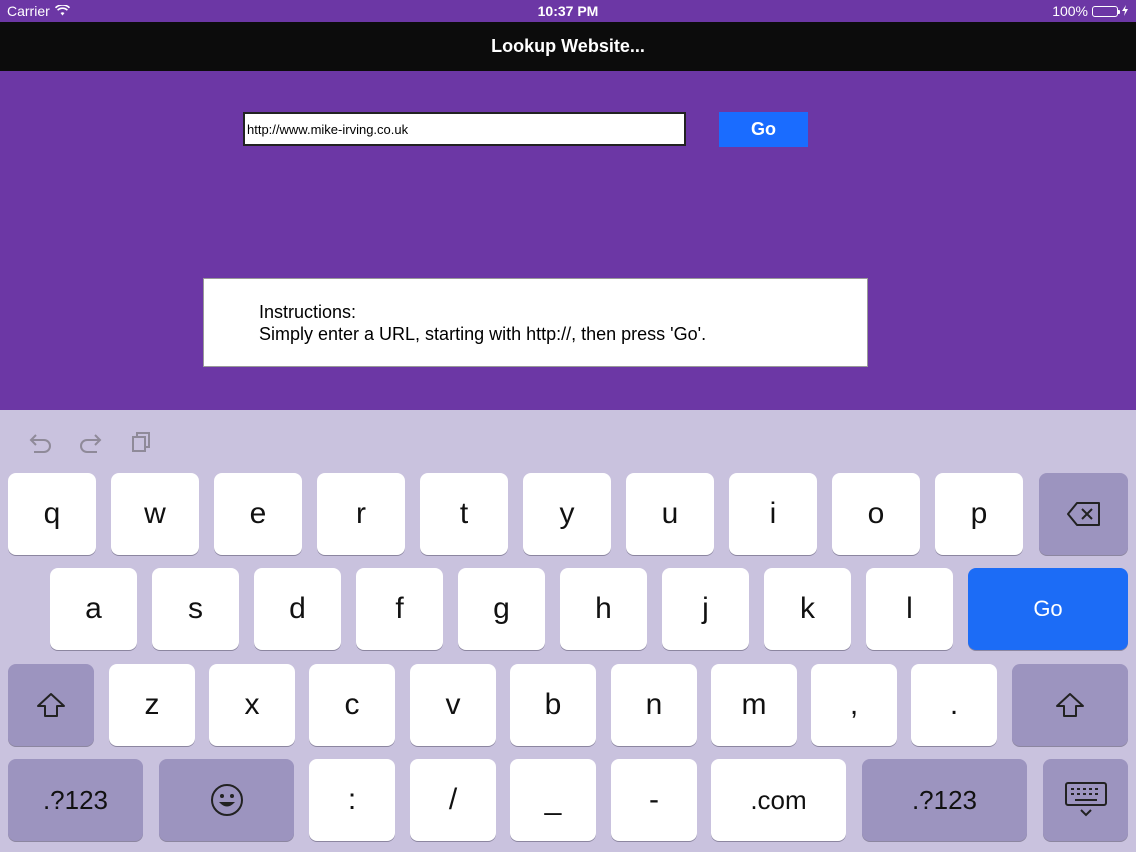  I want to click on key-d: d, so click(297, 609).